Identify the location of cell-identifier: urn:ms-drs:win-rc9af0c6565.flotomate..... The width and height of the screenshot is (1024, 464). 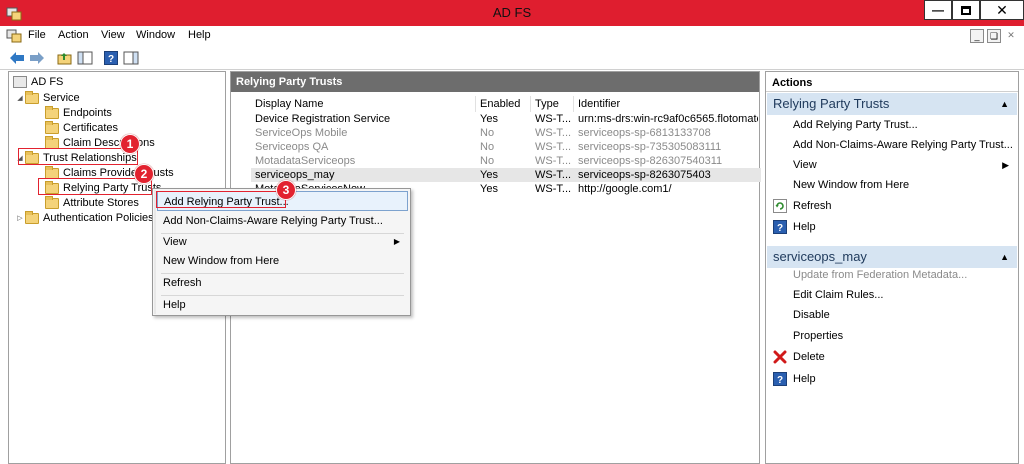
(668, 119).